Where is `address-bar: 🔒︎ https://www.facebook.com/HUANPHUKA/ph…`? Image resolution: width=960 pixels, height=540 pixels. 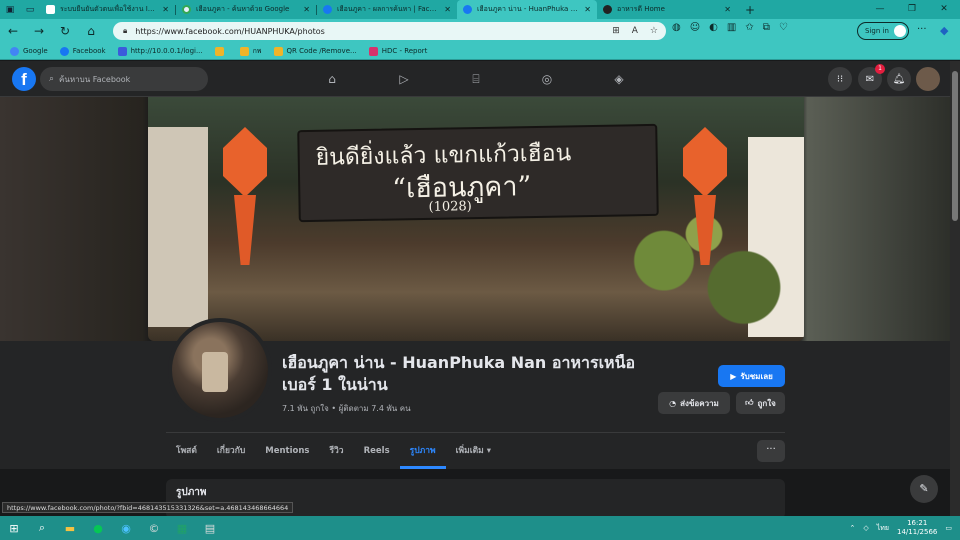
address-bar: 🔒︎ https://www.facebook.com/HUANPHUKA/ph… is located at coordinates (389, 31).